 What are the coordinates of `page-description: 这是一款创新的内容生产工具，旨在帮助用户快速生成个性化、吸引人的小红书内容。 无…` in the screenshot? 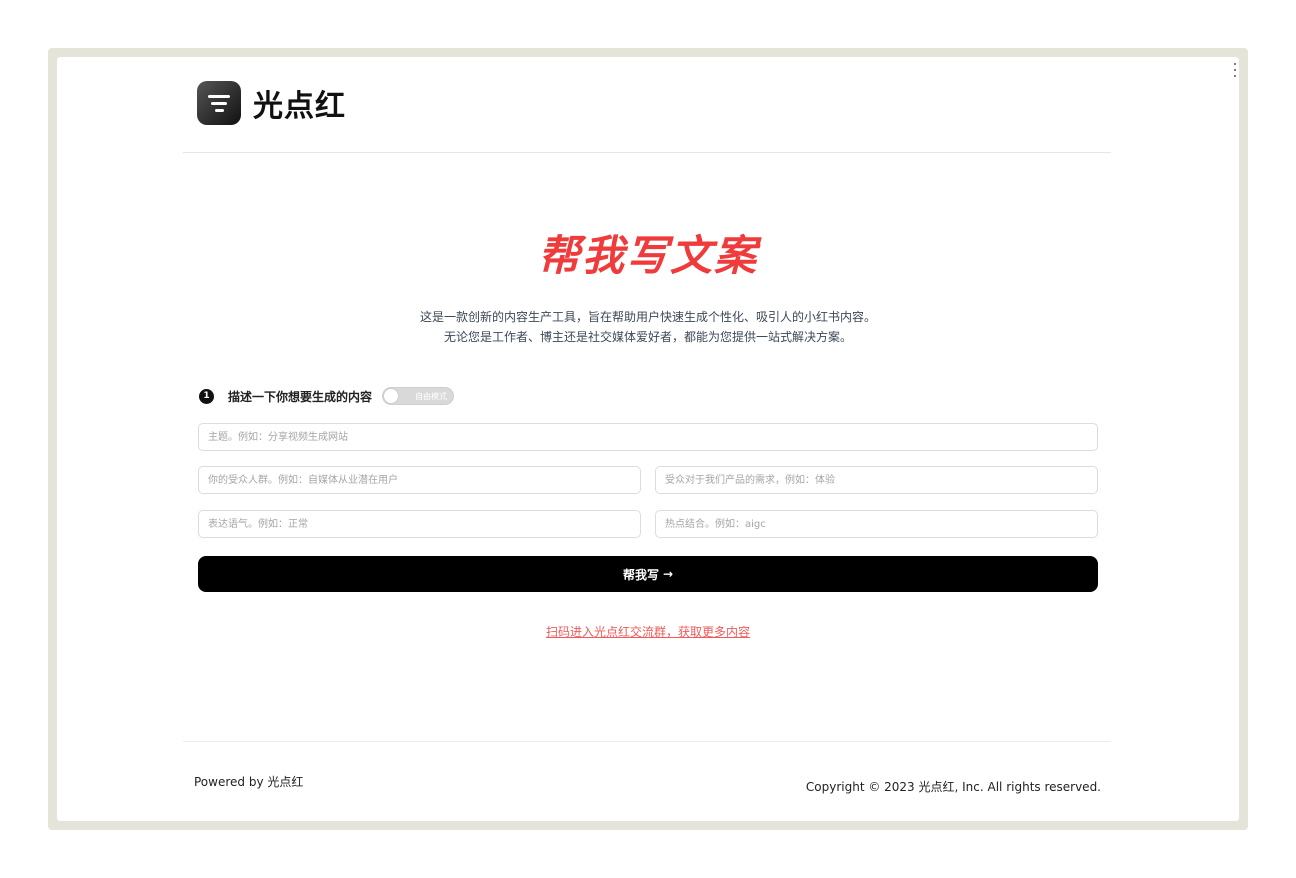 It's located at (648, 327).